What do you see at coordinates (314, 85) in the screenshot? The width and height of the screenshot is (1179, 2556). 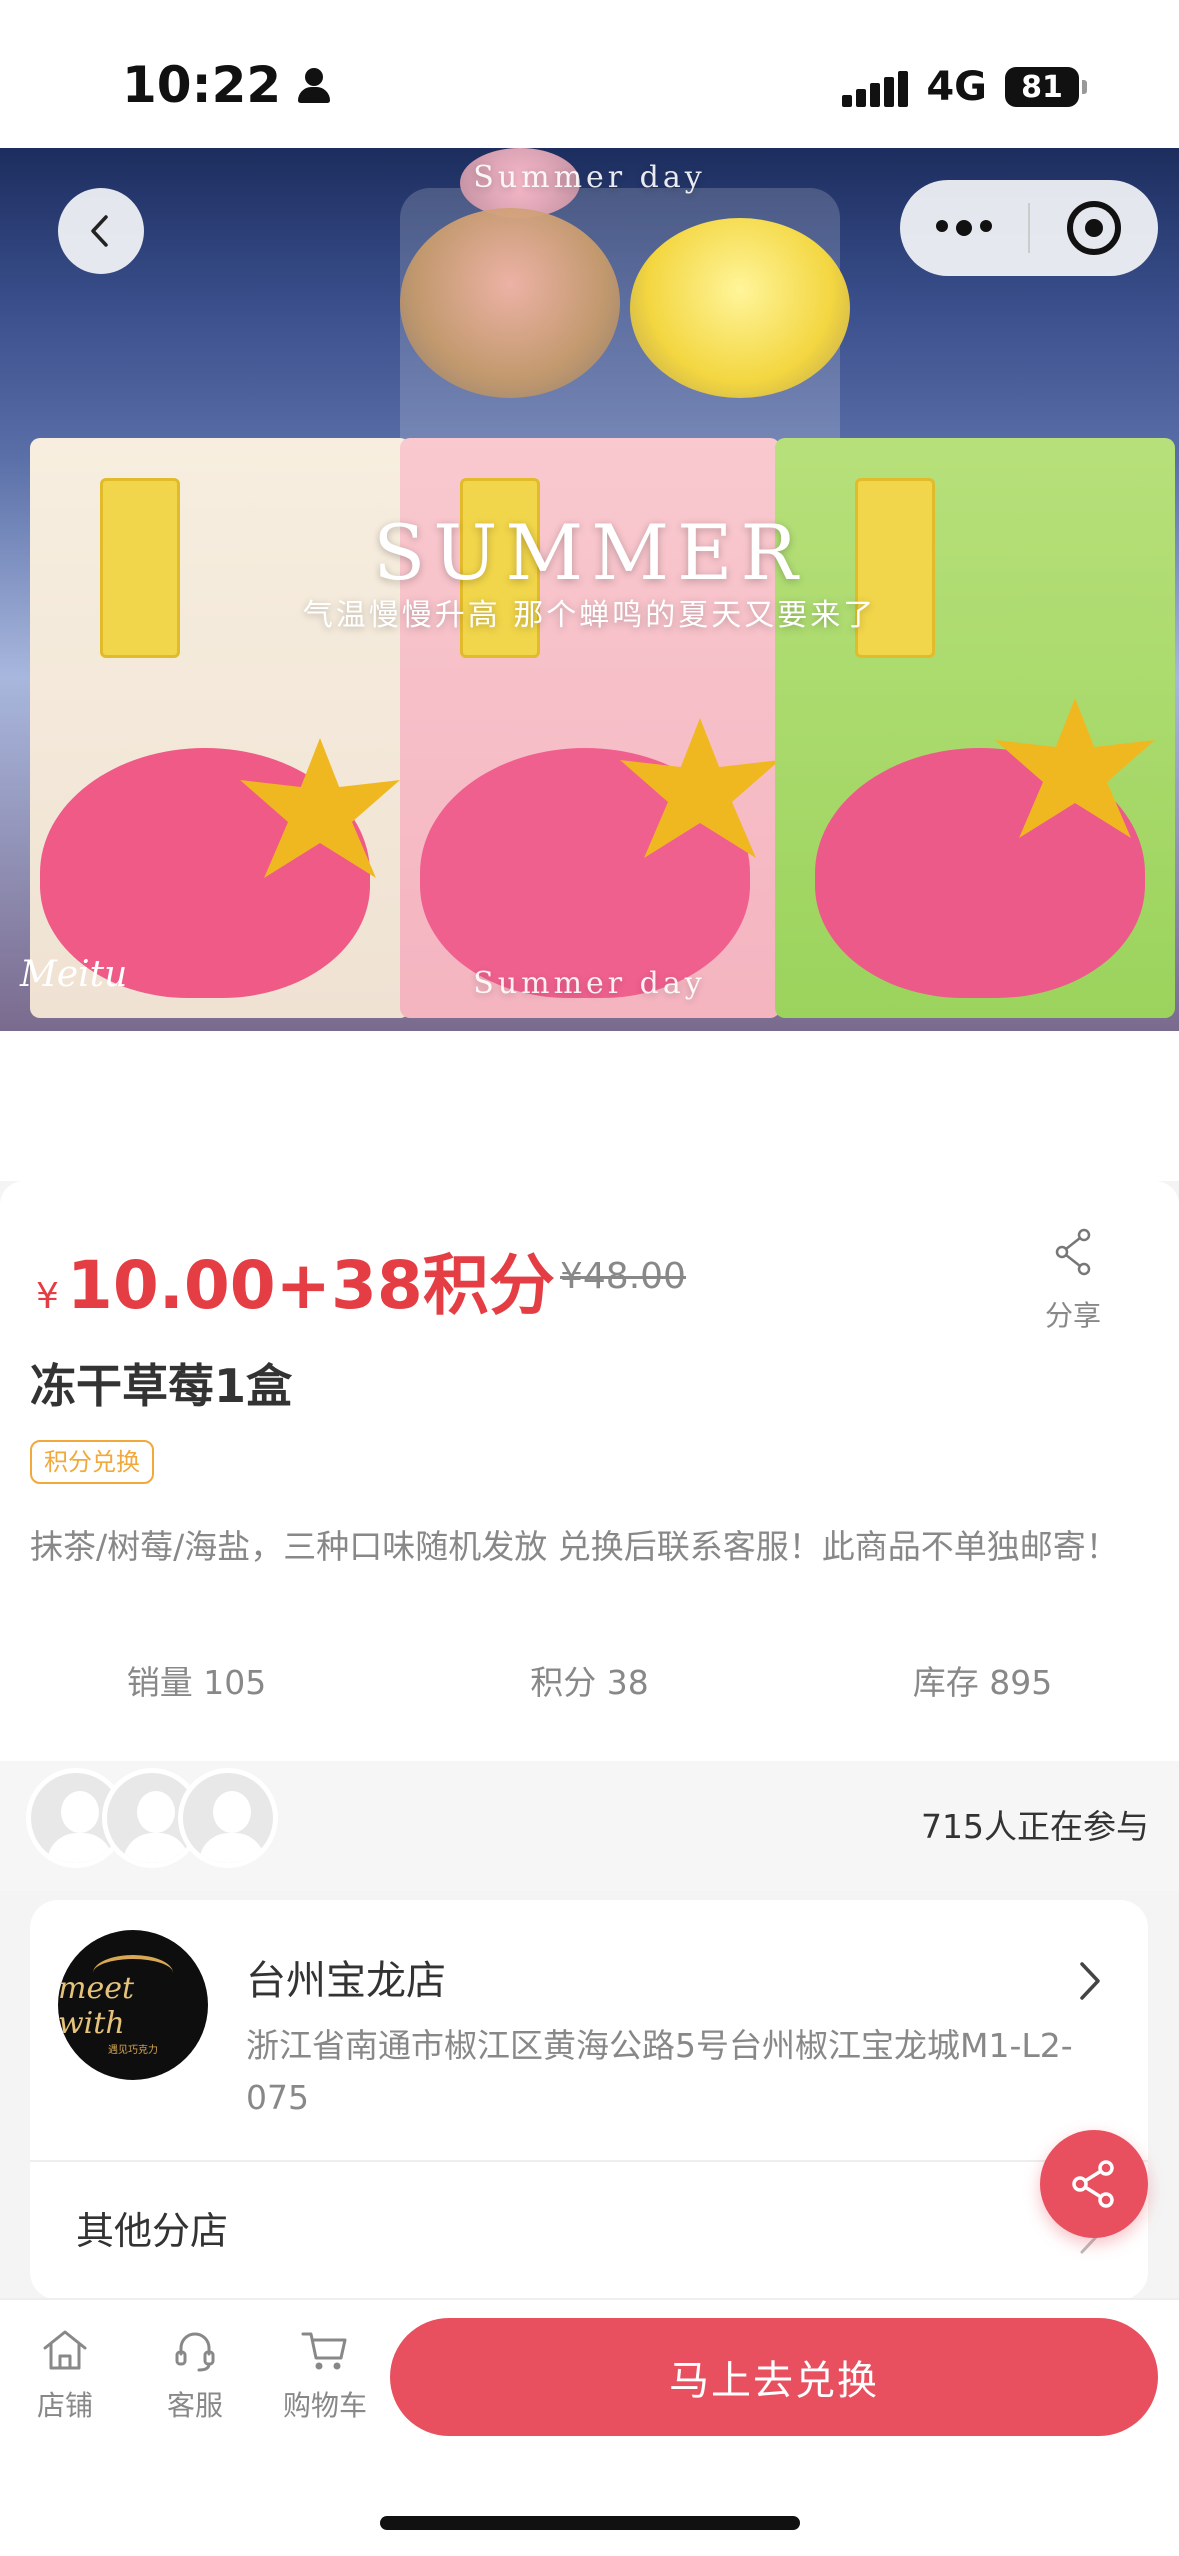 I see `person-icon` at bounding box center [314, 85].